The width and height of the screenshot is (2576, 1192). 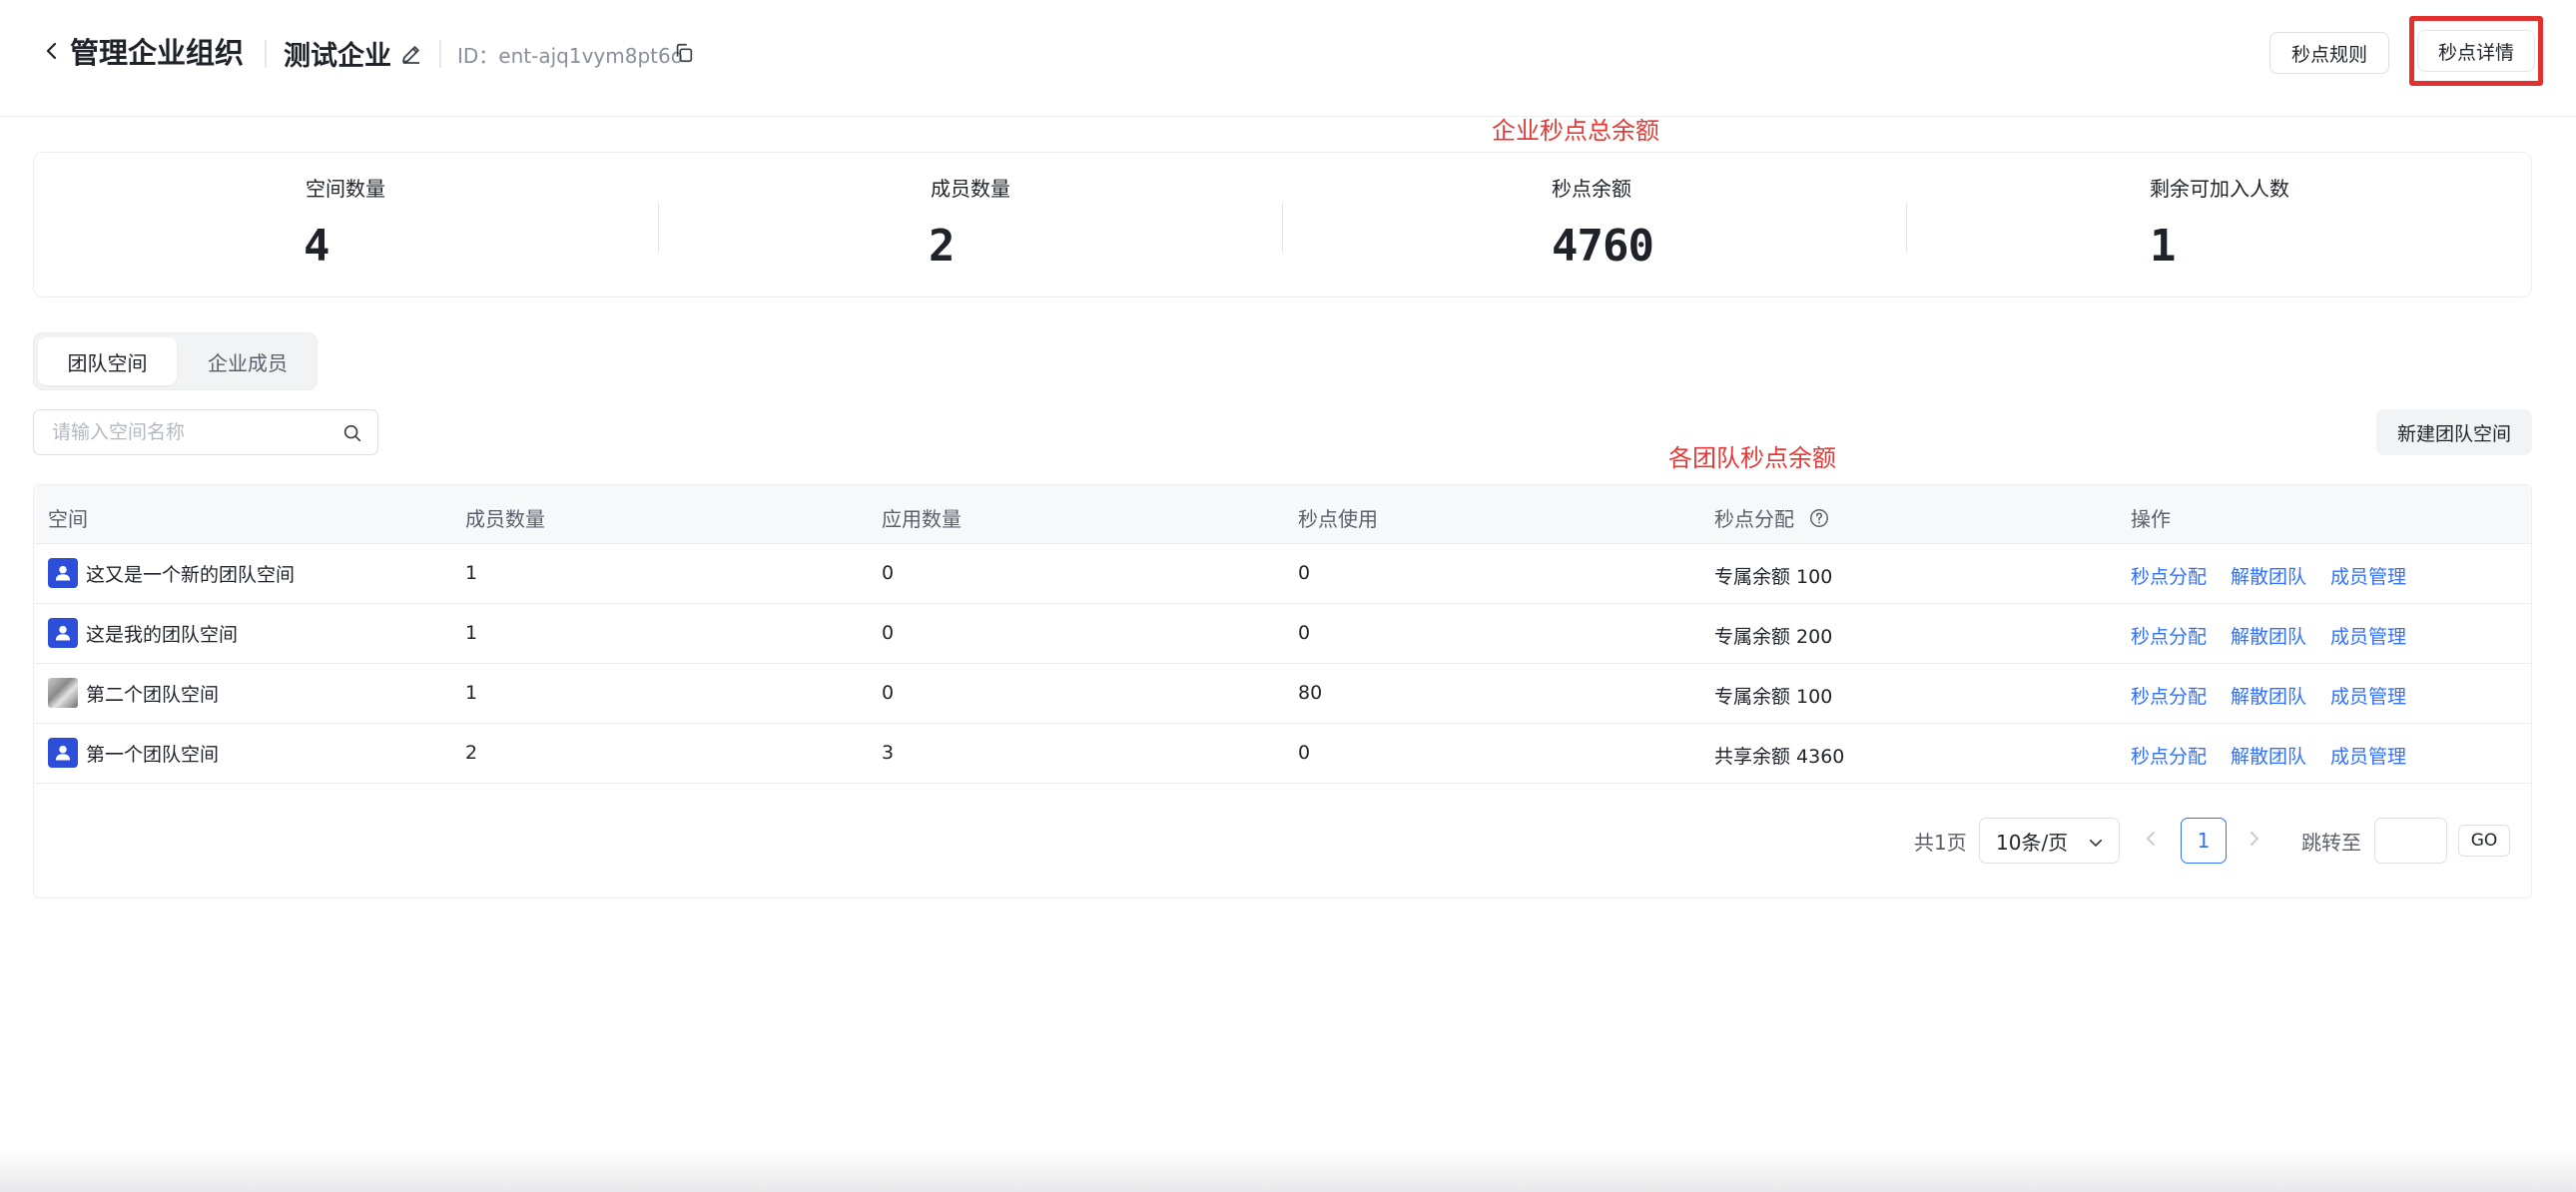 What do you see at coordinates (153, 754) in the screenshot?
I see `space-name: 第一个团队空间` at bounding box center [153, 754].